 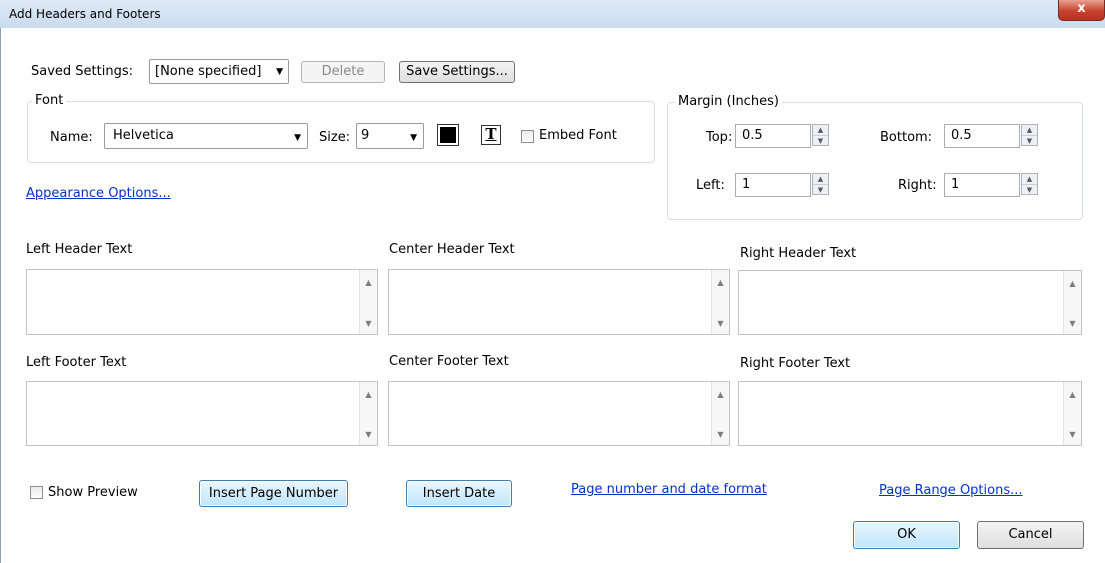 What do you see at coordinates (459, 493) in the screenshot?
I see `insert-date-button: Insert Date` at bounding box center [459, 493].